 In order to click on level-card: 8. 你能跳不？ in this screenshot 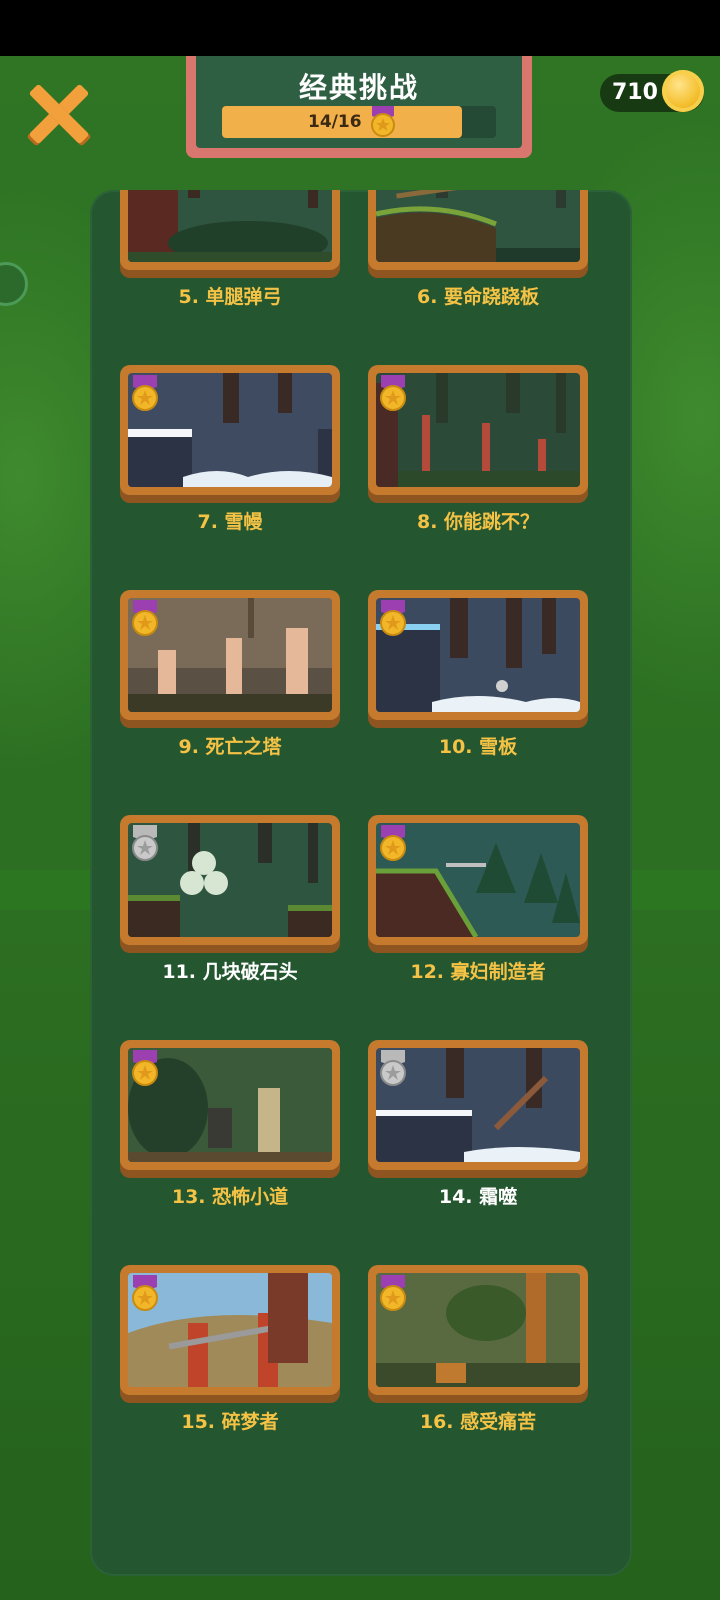, I will do `click(478, 465)`.